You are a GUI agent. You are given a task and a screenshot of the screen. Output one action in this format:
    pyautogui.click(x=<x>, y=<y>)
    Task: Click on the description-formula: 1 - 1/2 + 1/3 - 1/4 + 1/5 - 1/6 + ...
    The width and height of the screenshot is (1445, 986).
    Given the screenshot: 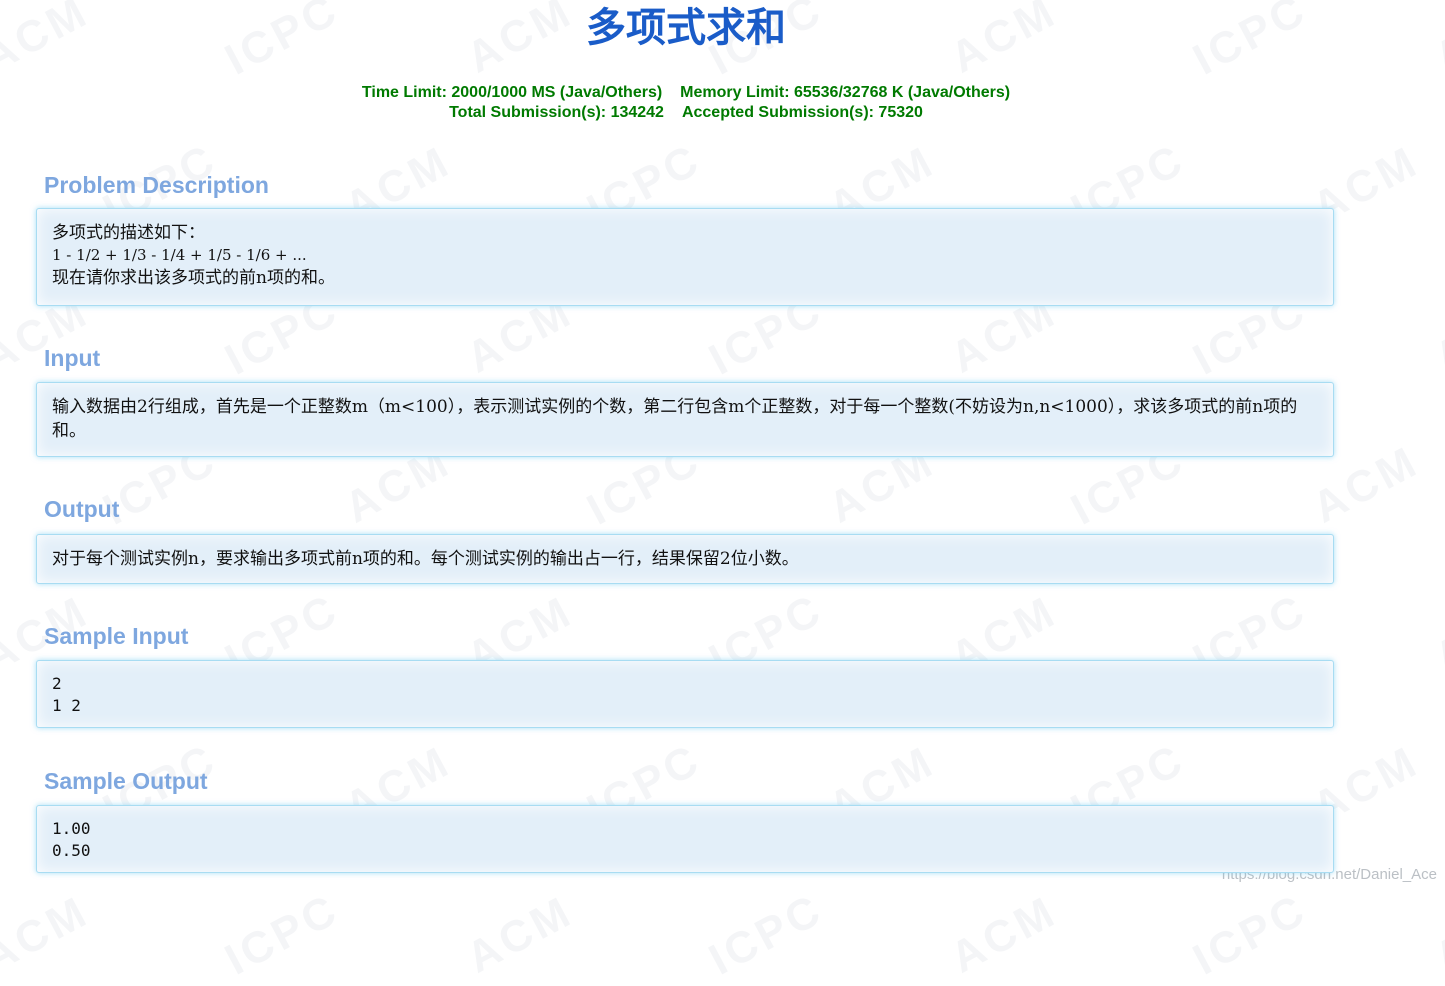 What is the action you would take?
    pyautogui.click(x=179, y=255)
    